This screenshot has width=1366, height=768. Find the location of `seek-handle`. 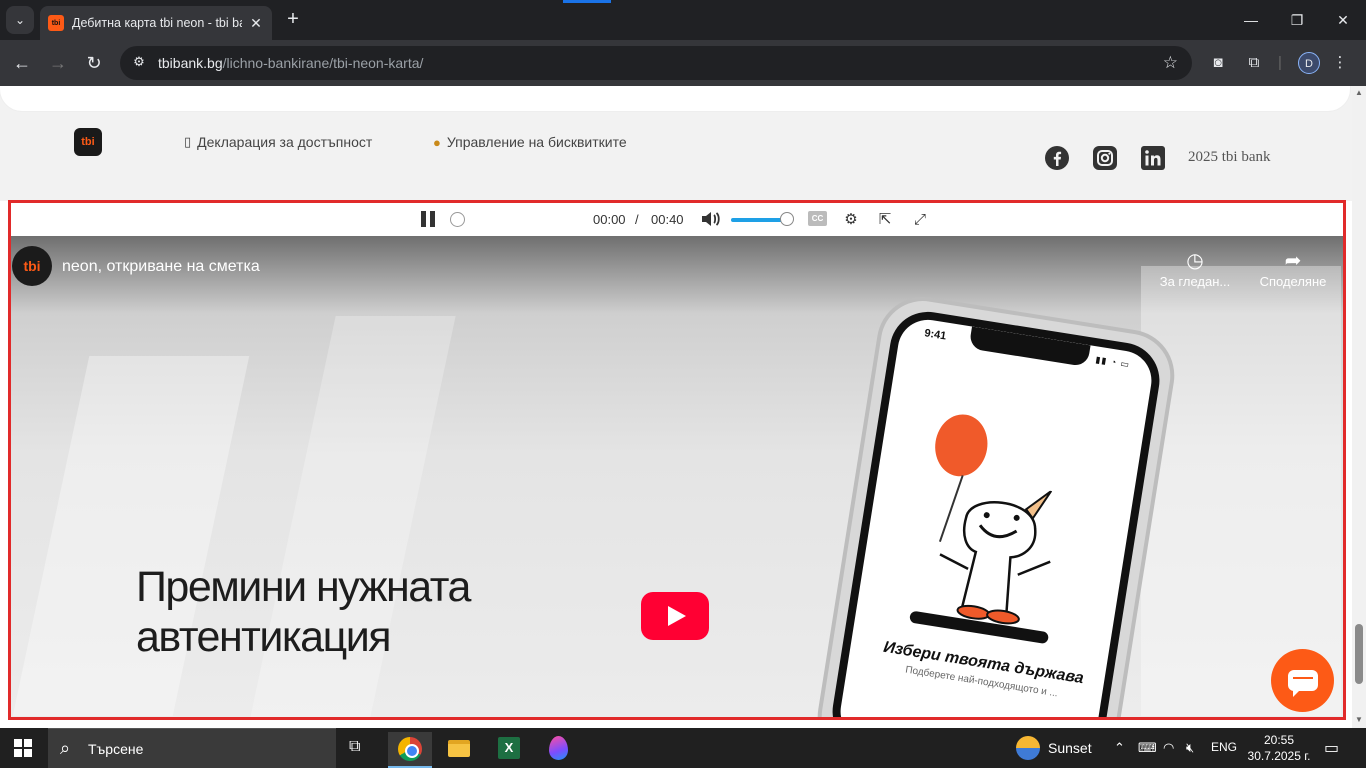

seek-handle is located at coordinates (457, 219).